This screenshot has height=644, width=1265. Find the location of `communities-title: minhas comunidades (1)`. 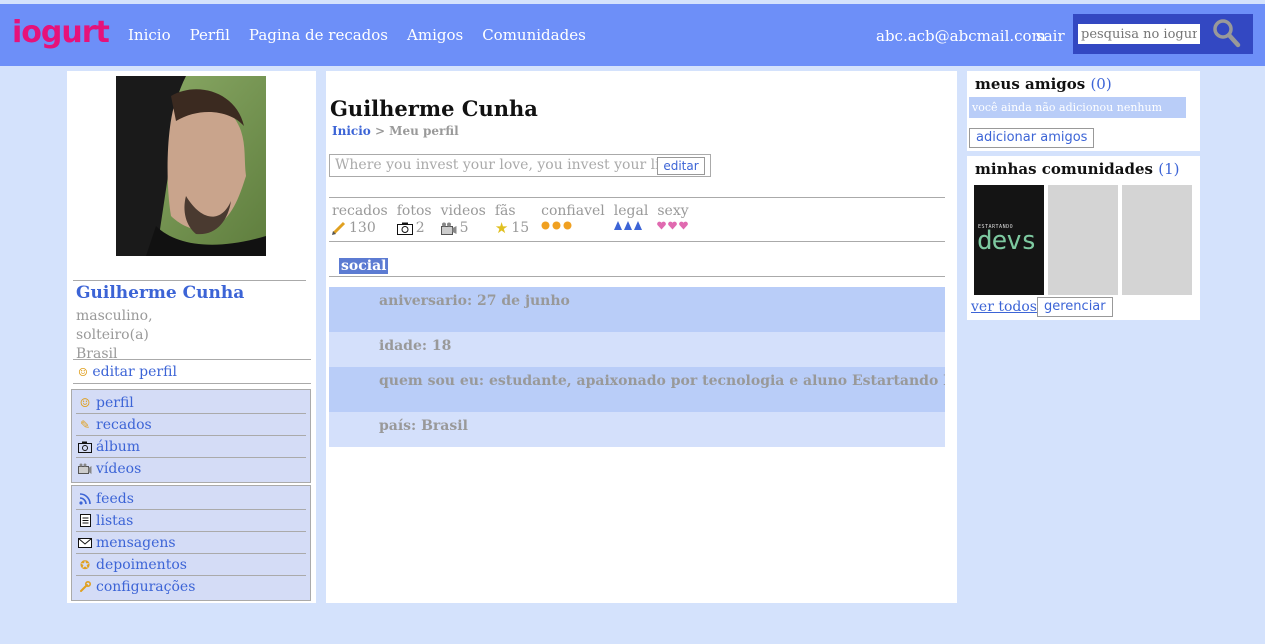

communities-title: minhas comunidades (1) is located at coordinates (1077, 169).